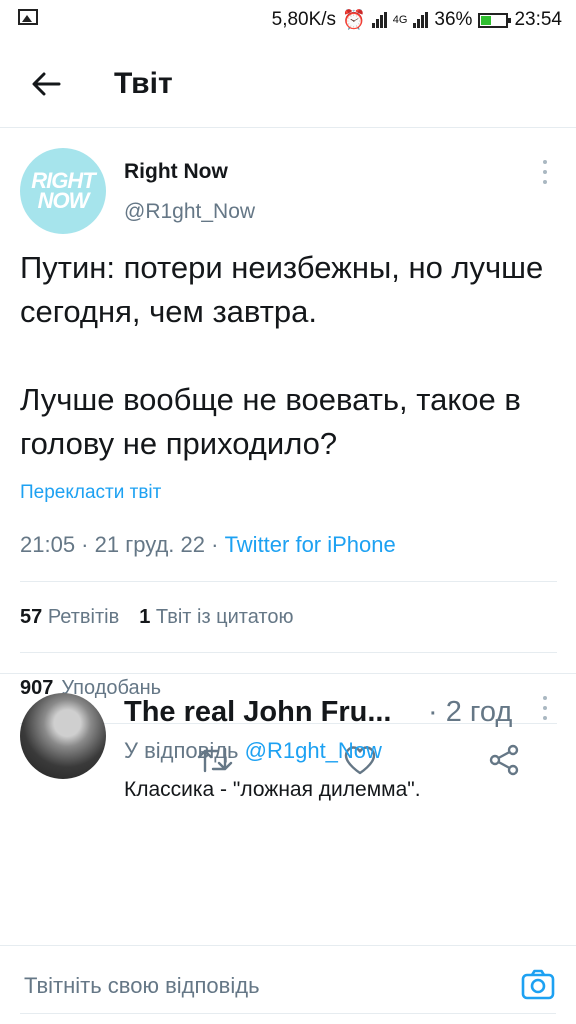 The width and height of the screenshot is (576, 1024). Describe the element at coordinates (313, 750) in the screenshot. I see `replying-to-handle: @R1ght_Now` at that location.